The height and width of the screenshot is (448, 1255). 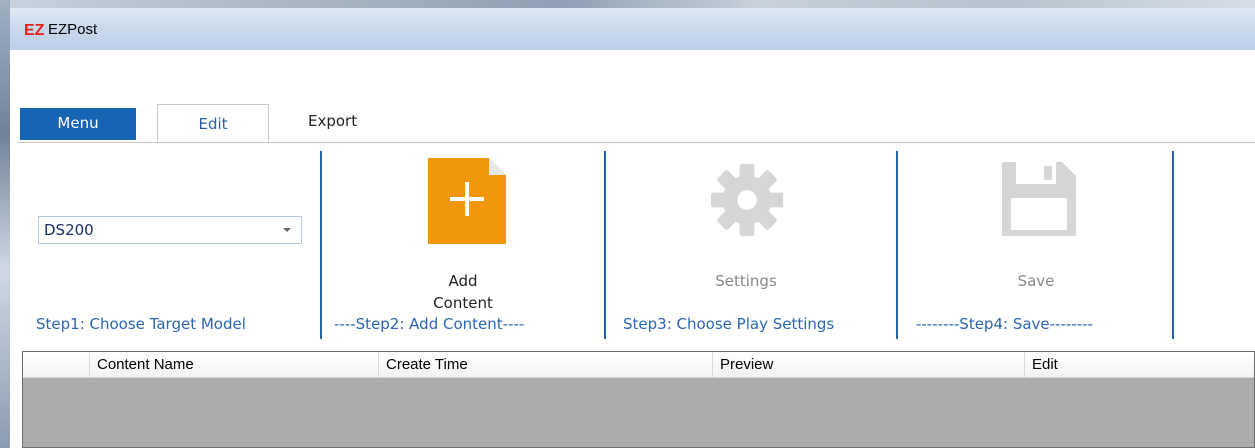 I want to click on group-step2: Add Content ----Step2: Add Content----, so click(x=463, y=246).